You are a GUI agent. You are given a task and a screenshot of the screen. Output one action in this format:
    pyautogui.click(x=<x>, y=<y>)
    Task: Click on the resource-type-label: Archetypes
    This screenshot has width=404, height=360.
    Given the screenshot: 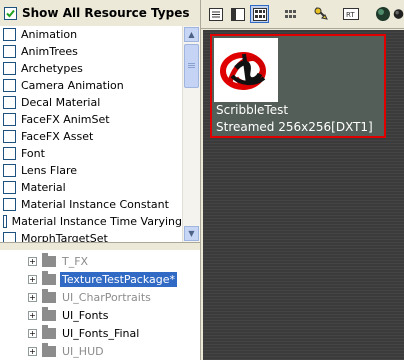 What is the action you would take?
    pyautogui.click(x=52, y=68)
    